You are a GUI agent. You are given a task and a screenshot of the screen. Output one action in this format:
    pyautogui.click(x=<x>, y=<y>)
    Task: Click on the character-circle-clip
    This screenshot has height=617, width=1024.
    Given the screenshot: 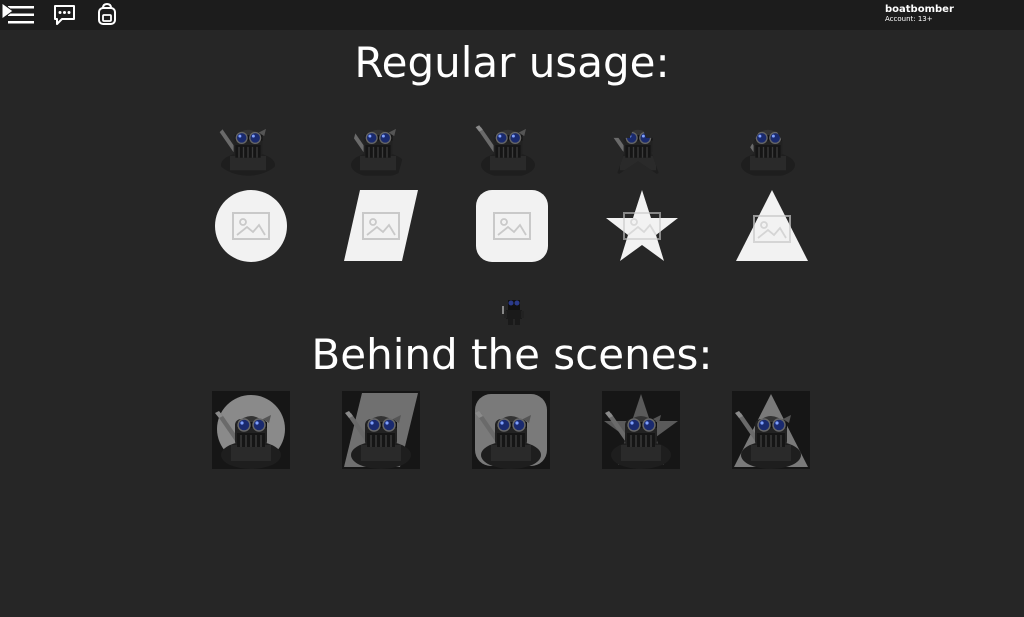 What is the action you would take?
    pyautogui.click(x=245, y=150)
    